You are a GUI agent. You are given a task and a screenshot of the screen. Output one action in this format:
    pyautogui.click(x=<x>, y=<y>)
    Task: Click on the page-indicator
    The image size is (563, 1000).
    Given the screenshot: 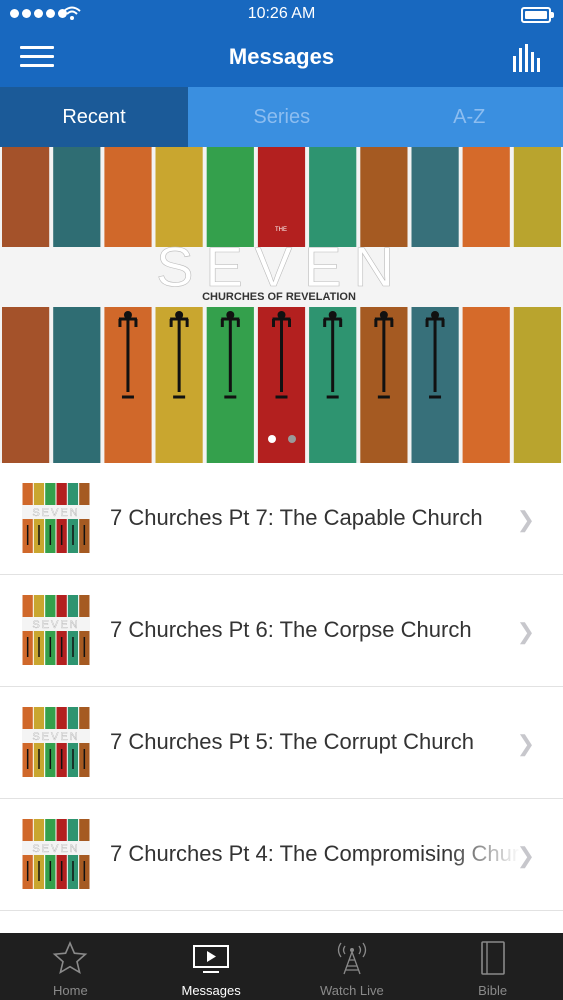 What is the action you would take?
    pyautogui.click(x=281, y=439)
    